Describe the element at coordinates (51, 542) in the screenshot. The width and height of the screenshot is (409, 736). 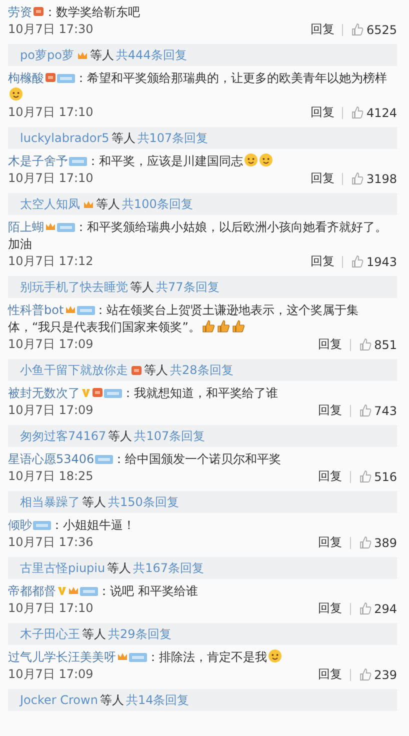
I see `comment-time: 10月7日 17:36` at that location.